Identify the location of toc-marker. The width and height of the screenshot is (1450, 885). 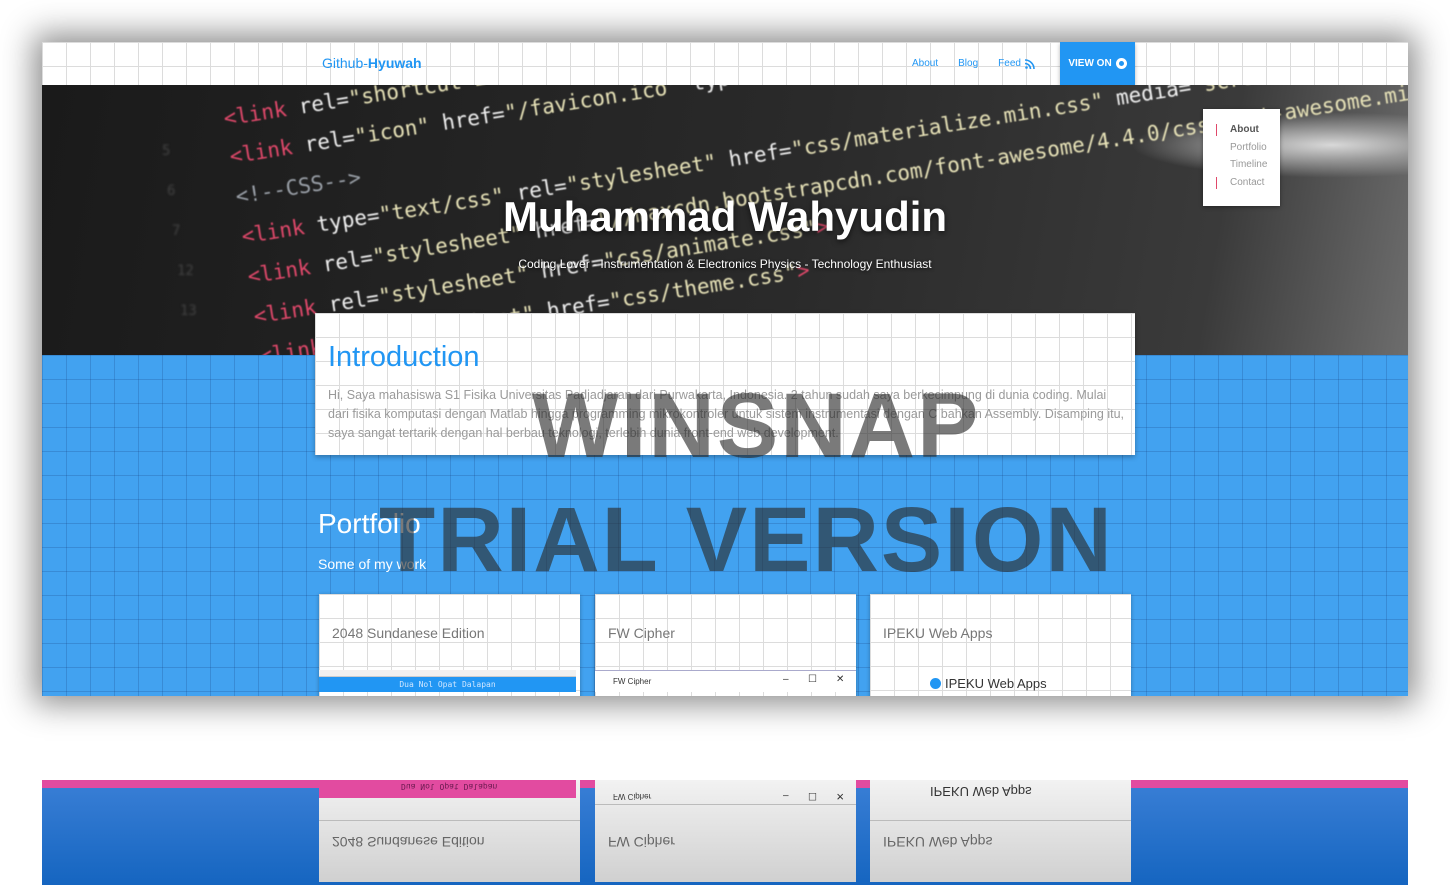
(1216, 182).